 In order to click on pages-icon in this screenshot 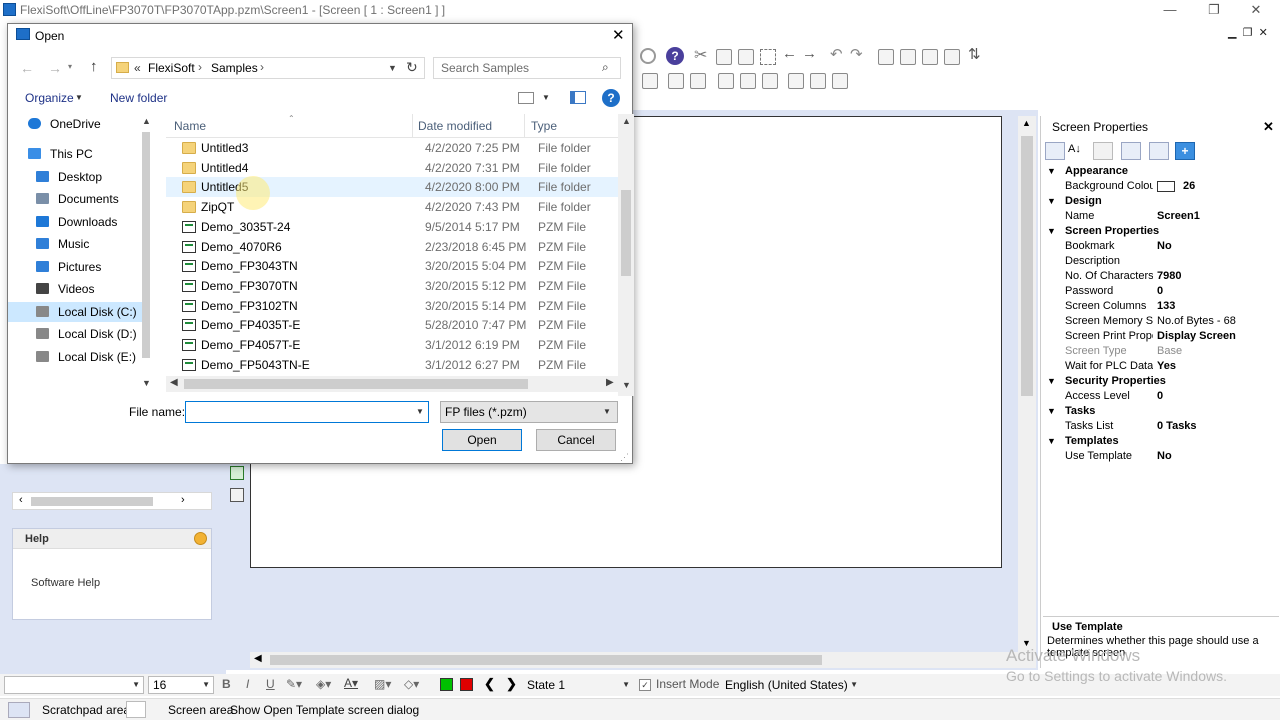, I will do `click(1103, 151)`.